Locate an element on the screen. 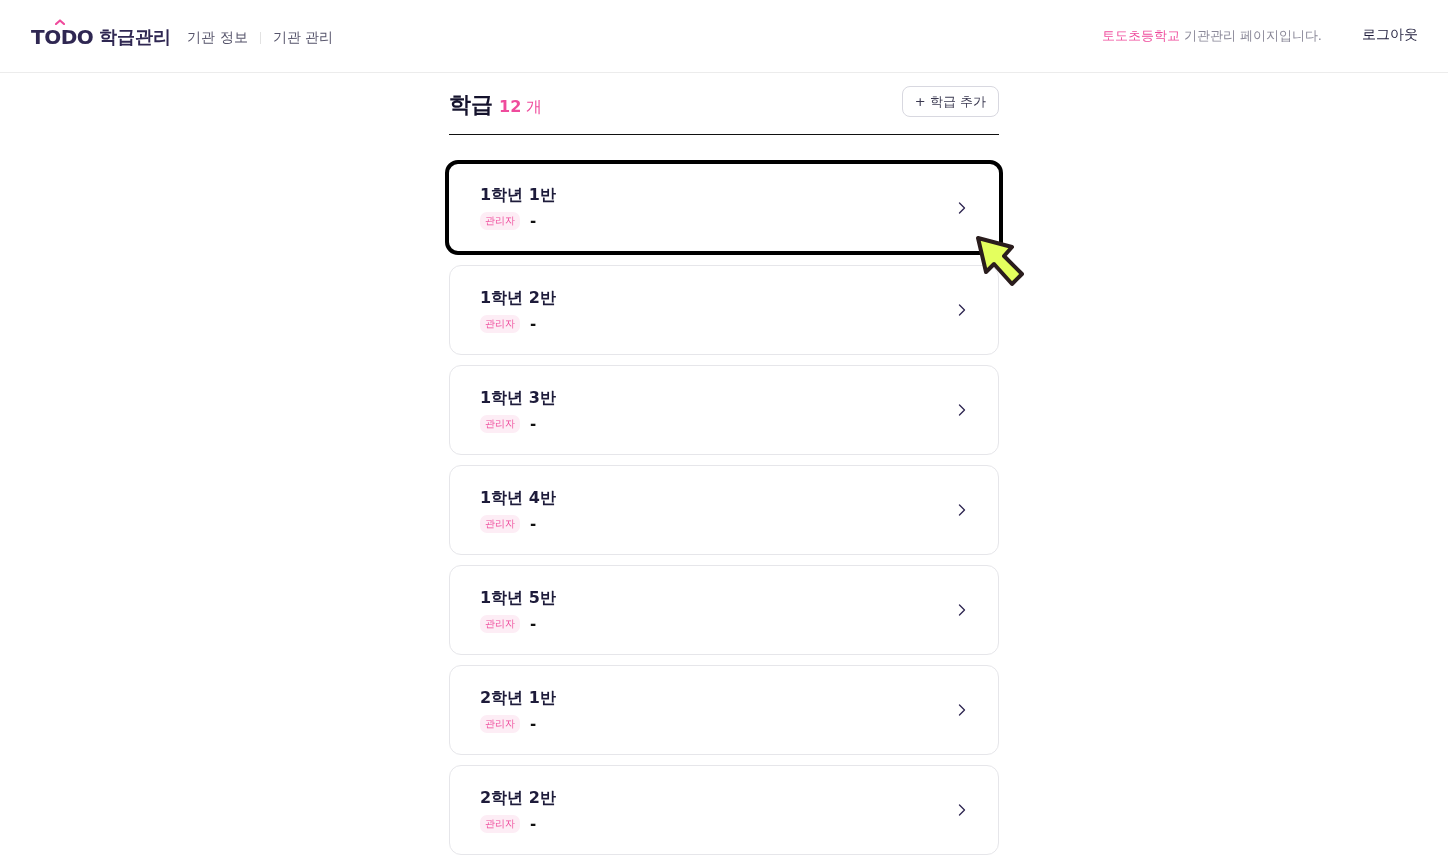 The height and width of the screenshot is (857, 1448). class-name: 1학년 4반 is located at coordinates (518, 498).